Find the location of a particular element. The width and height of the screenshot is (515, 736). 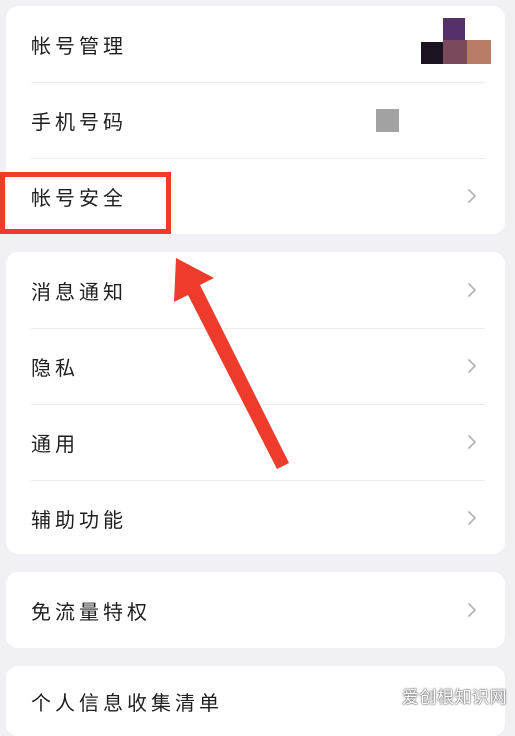

account-management-item: 帐号管理 is located at coordinates (255, 44).